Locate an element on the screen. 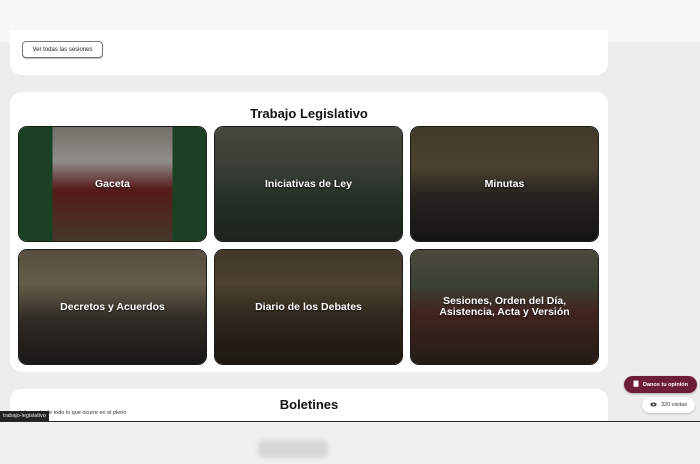 The width and height of the screenshot is (700, 464). tile-decretos: Decretos y Acuerdos is located at coordinates (112, 307).